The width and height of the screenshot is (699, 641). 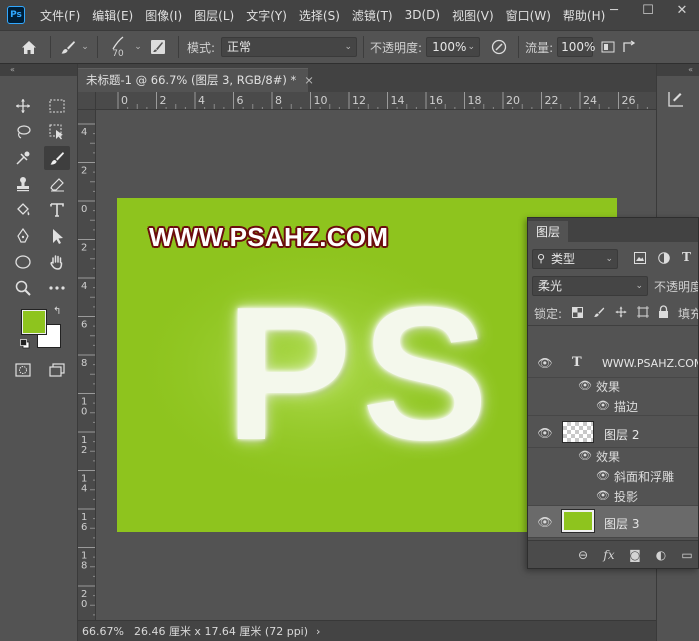 What do you see at coordinates (613, 364) in the screenshot?
I see `layer-row: 👁 T WWW.PSAHZ.COM` at bounding box center [613, 364].